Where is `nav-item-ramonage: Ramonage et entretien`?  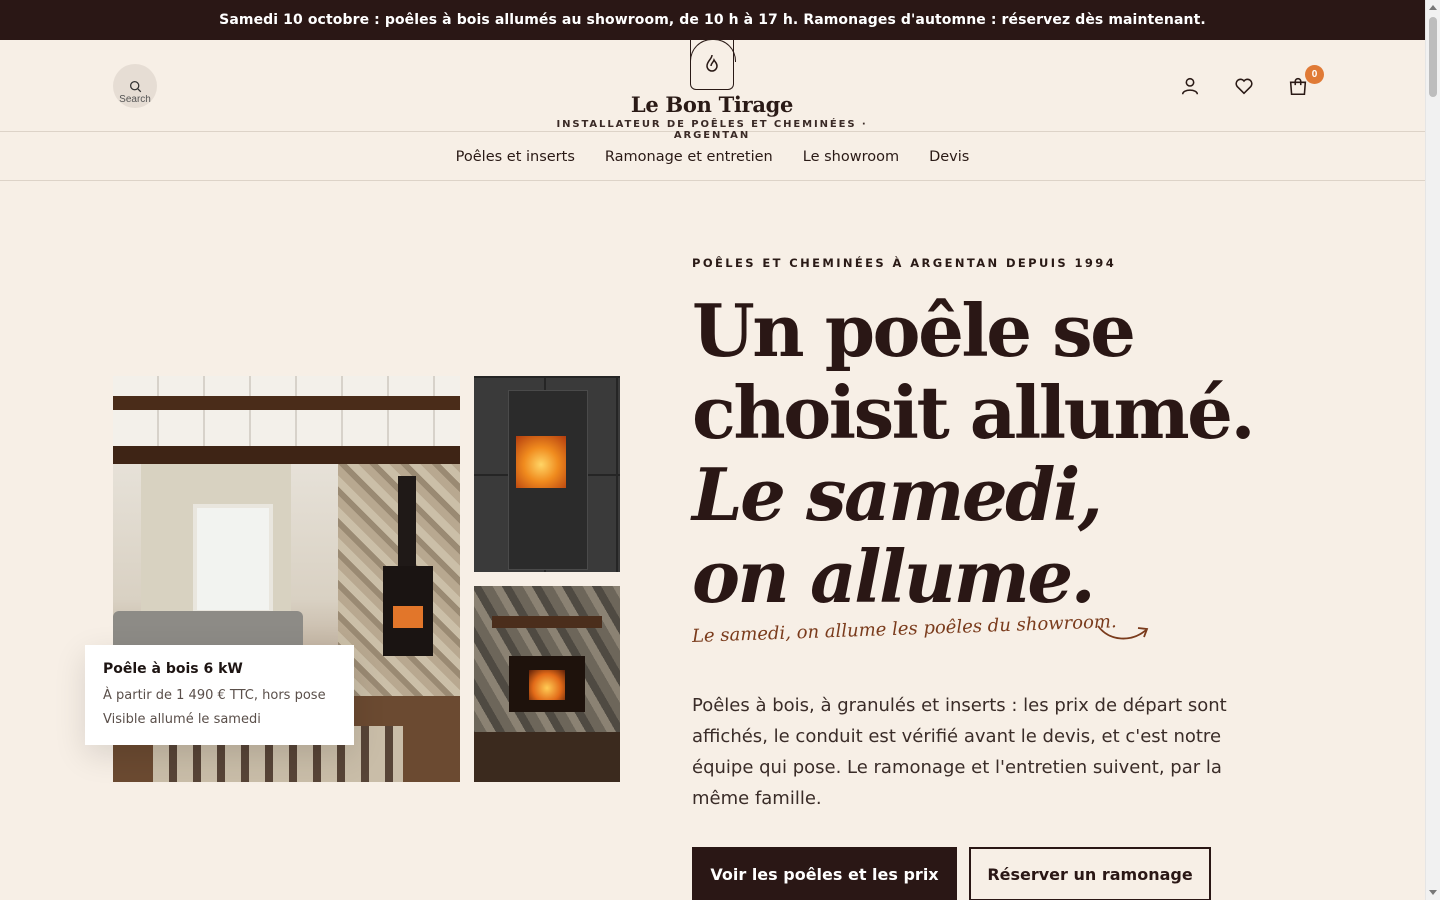
nav-item-ramonage: Ramonage et entretien is located at coordinates (689, 157).